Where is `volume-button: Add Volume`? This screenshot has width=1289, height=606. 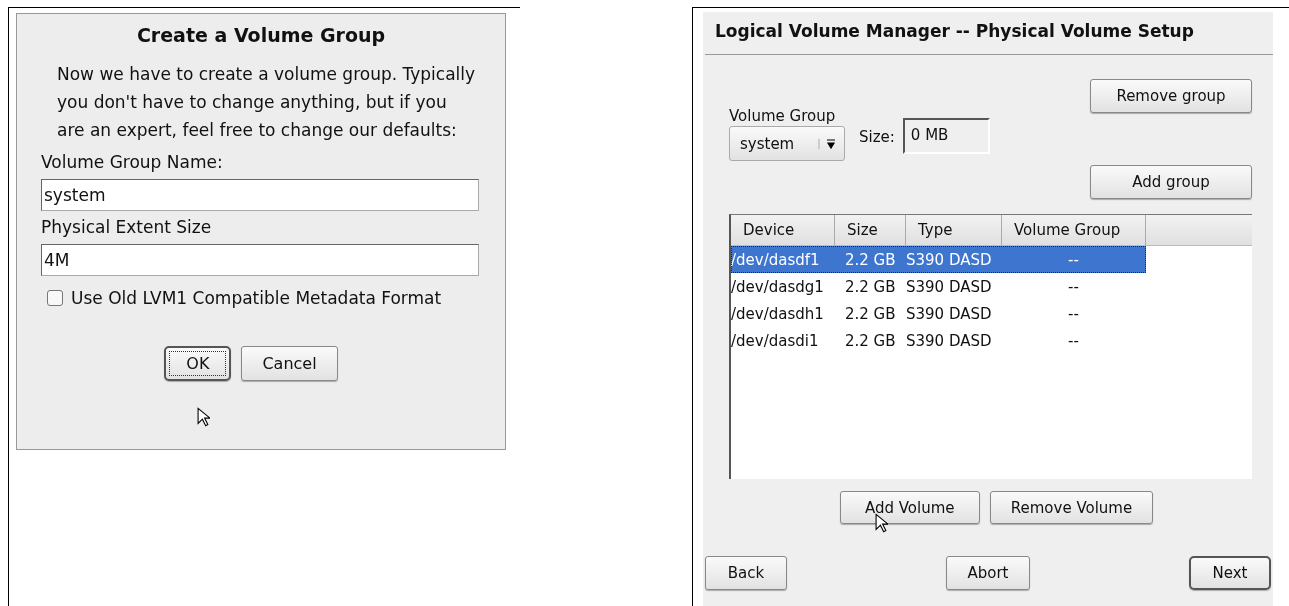 volume-button: Add Volume is located at coordinates (909, 507).